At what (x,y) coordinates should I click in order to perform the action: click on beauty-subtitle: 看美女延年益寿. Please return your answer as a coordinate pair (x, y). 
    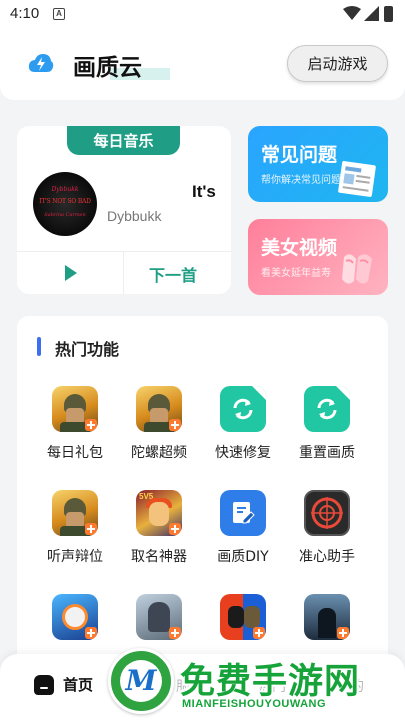
    Looking at the image, I should click on (296, 273).